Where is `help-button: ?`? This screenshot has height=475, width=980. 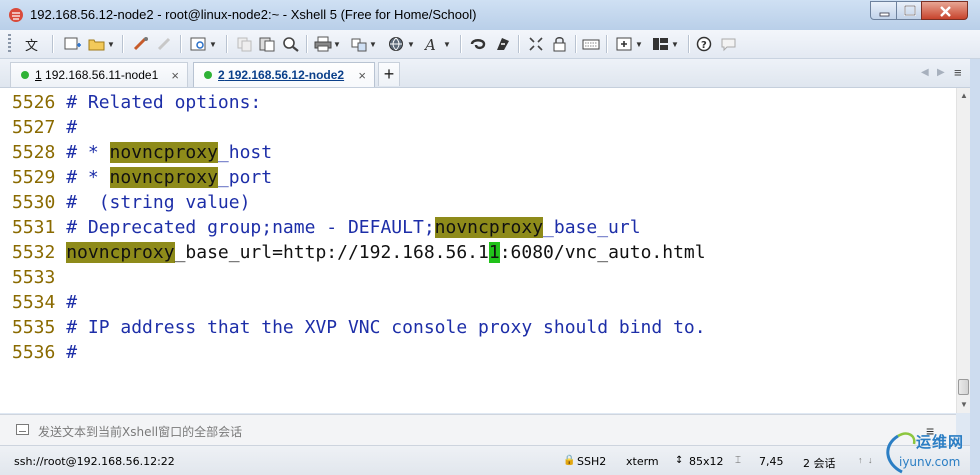
help-button: ? is located at coordinates (705, 44).